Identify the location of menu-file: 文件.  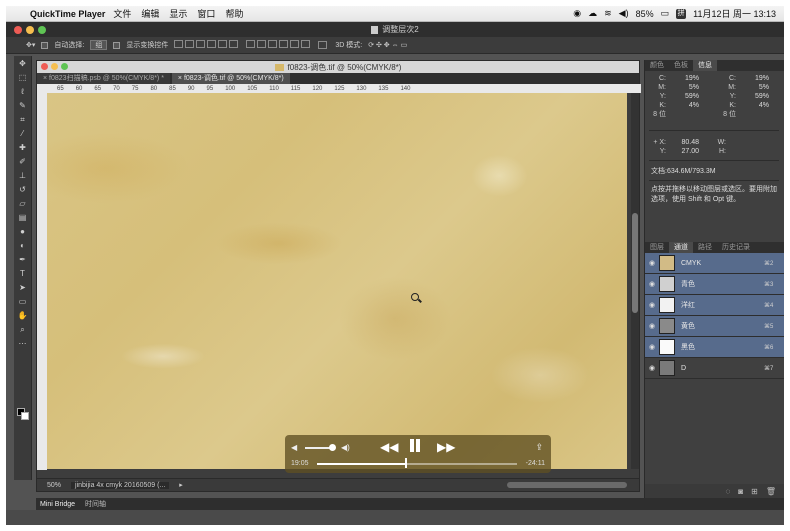
(122, 13).